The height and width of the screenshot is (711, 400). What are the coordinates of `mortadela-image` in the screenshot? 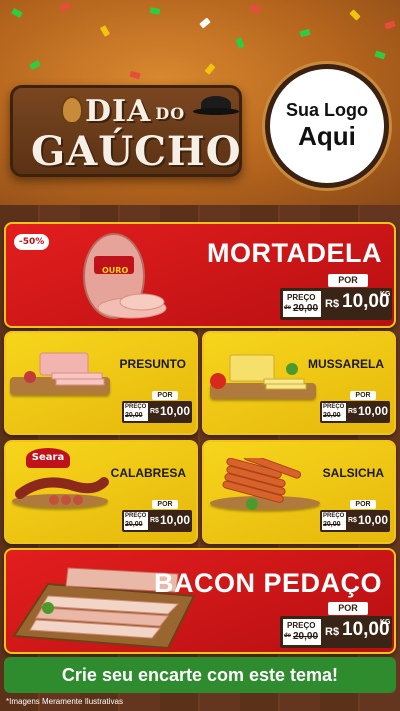 It's located at (125, 276).